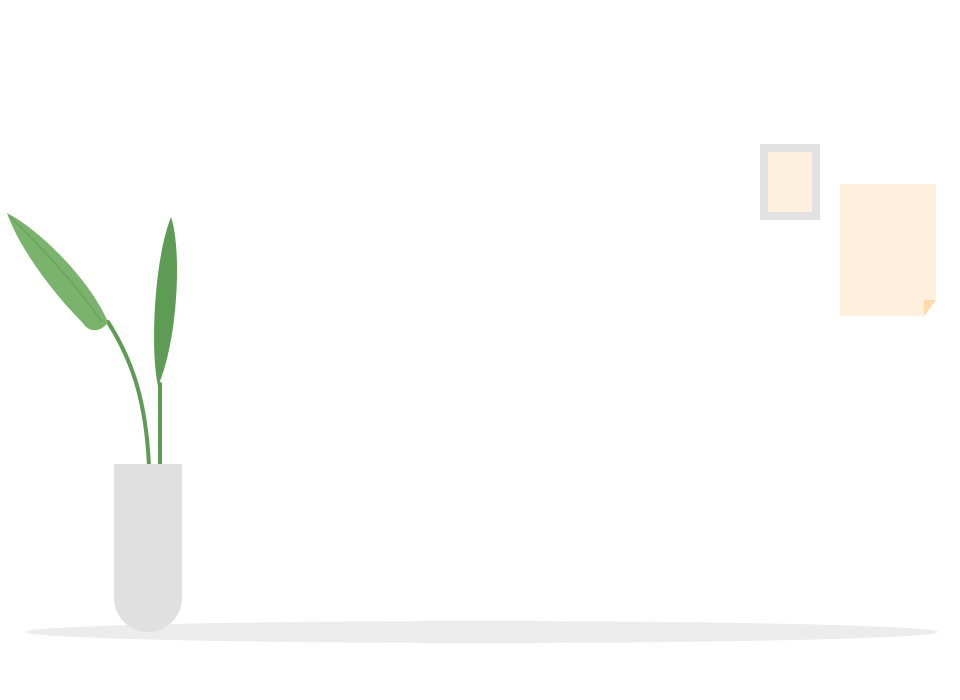 This screenshot has width=960, height=700. What do you see at coordinates (166, 301) in the screenshot?
I see `plant-leaf-right` at bounding box center [166, 301].